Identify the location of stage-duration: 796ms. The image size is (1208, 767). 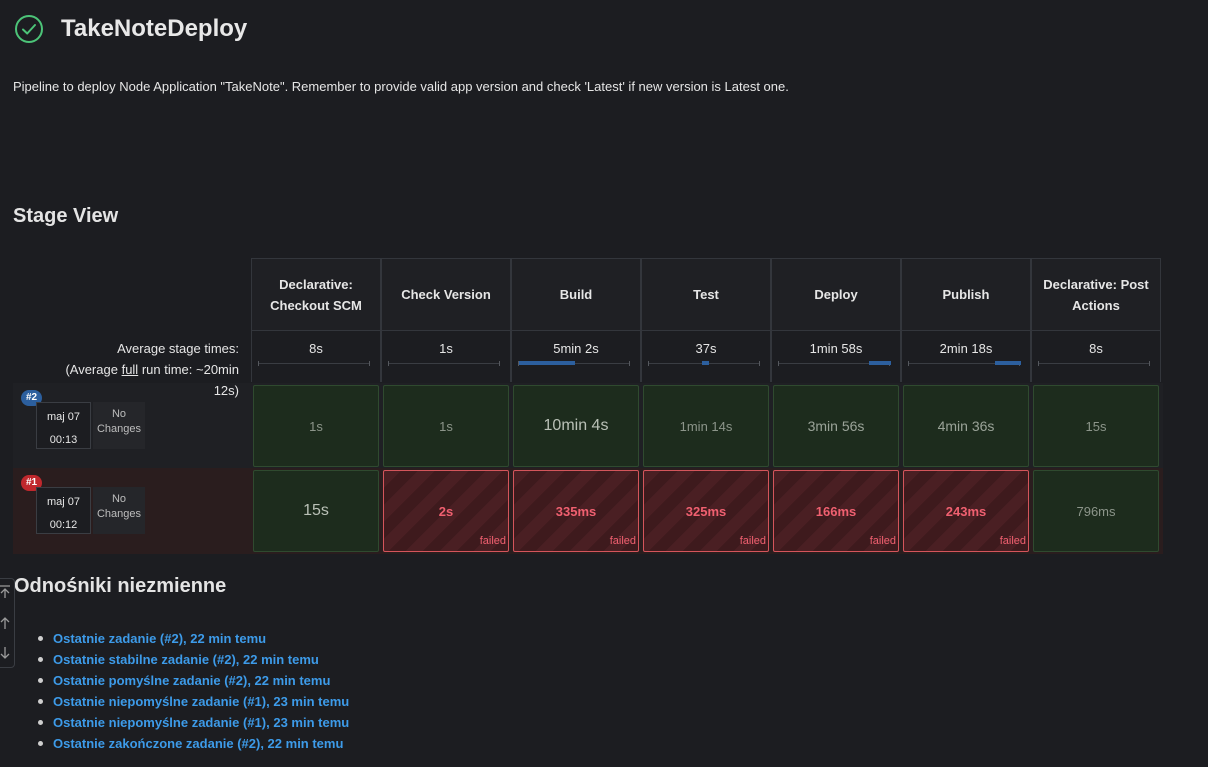
(1096, 511).